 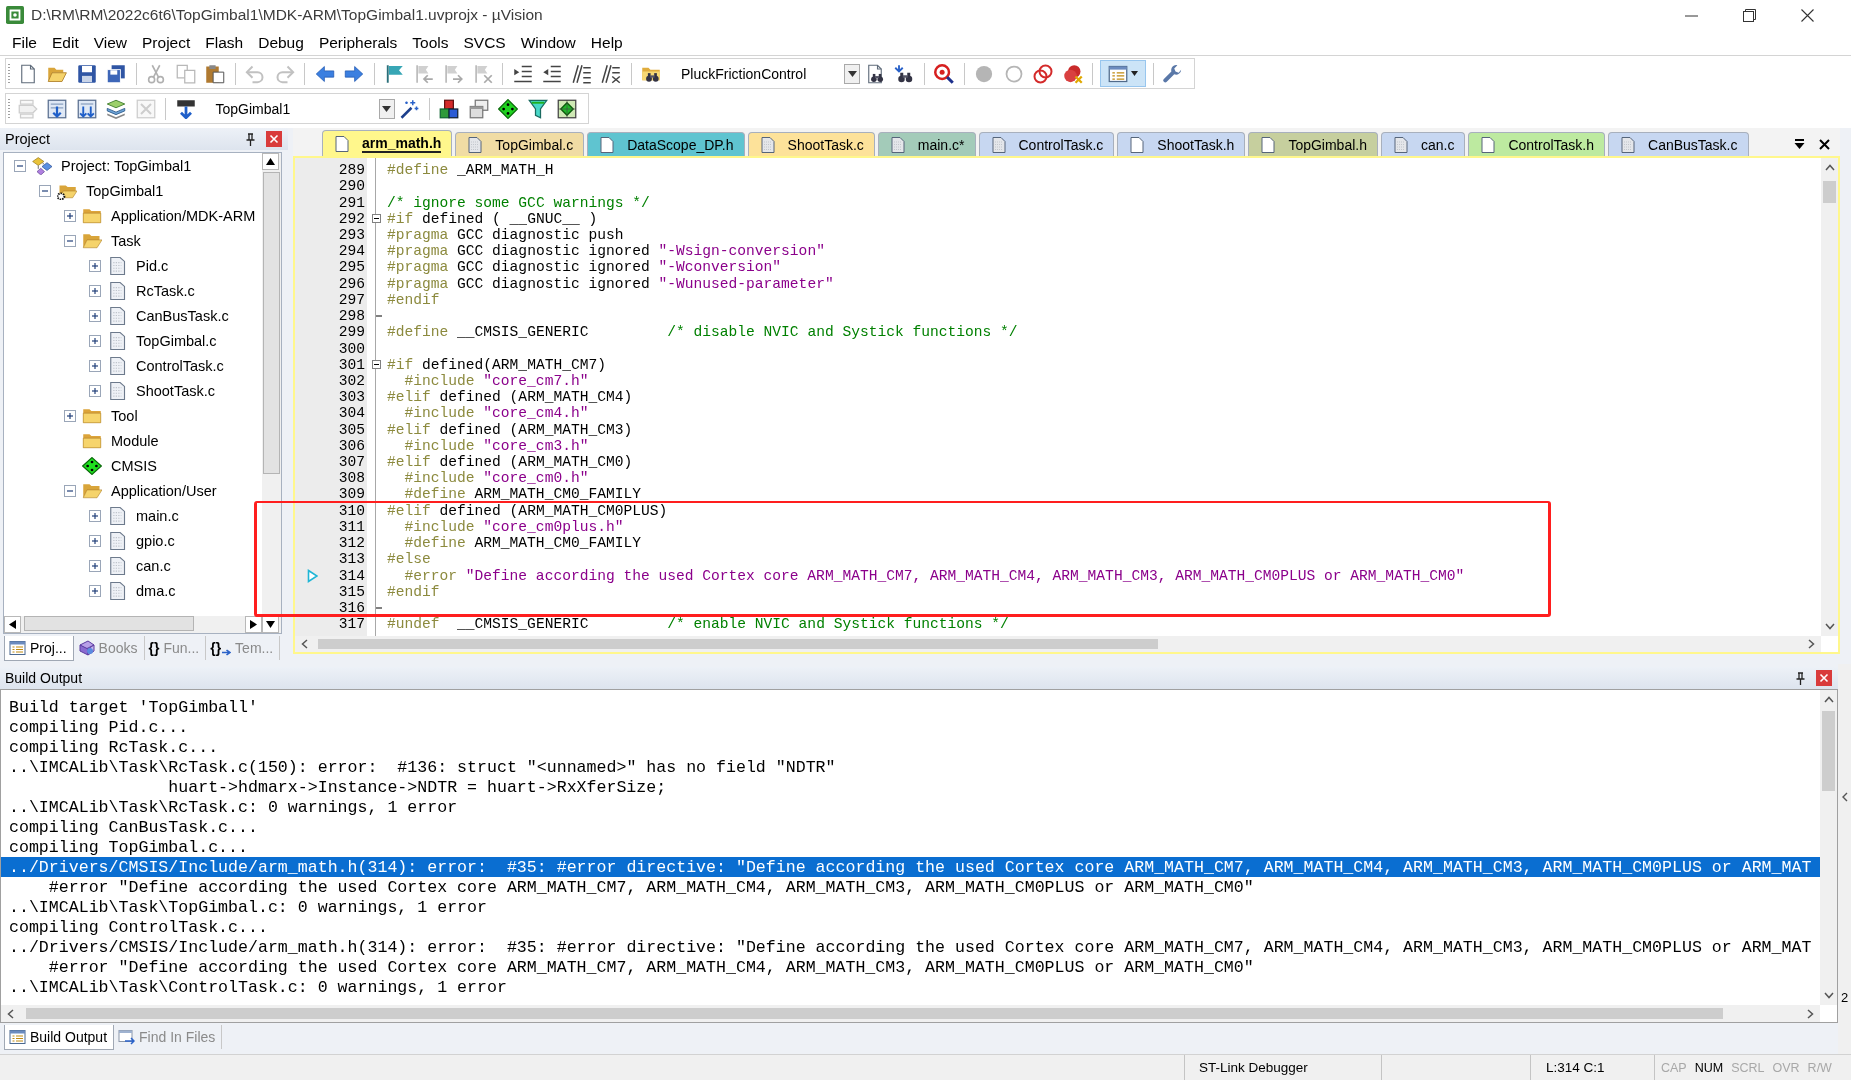 I want to click on menu-item: Project, so click(x=166, y=42).